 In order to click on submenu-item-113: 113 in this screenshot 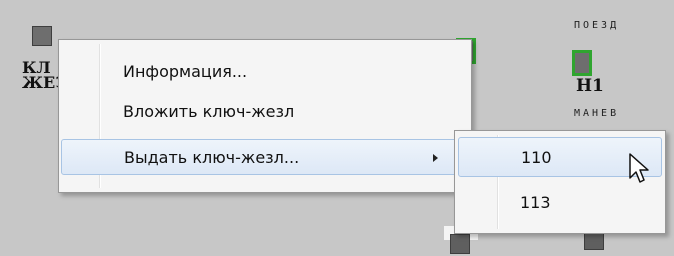, I will do `click(560, 203)`.